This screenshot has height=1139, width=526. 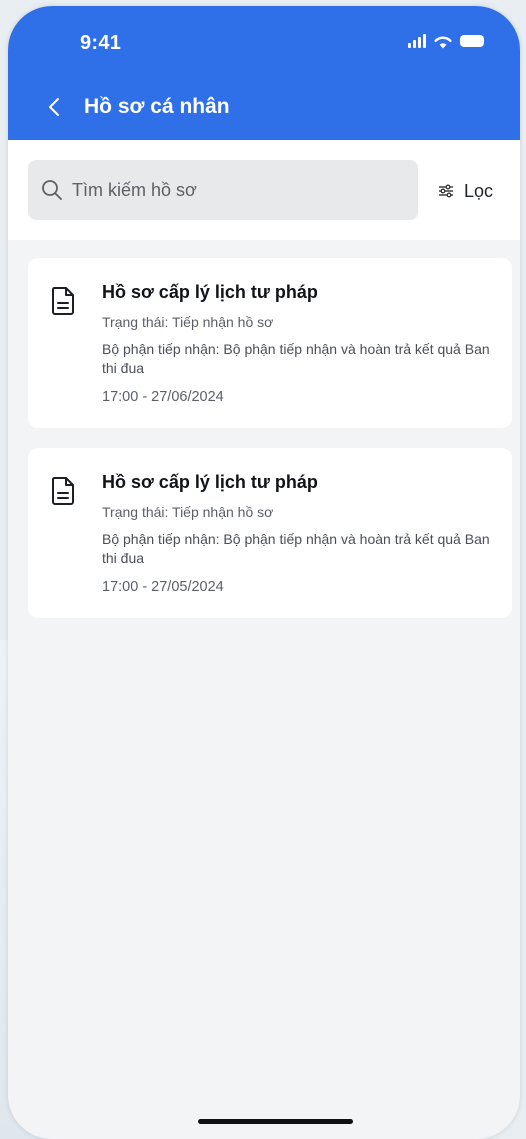 What do you see at coordinates (417, 41) in the screenshot?
I see `cellular-signal-icon` at bounding box center [417, 41].